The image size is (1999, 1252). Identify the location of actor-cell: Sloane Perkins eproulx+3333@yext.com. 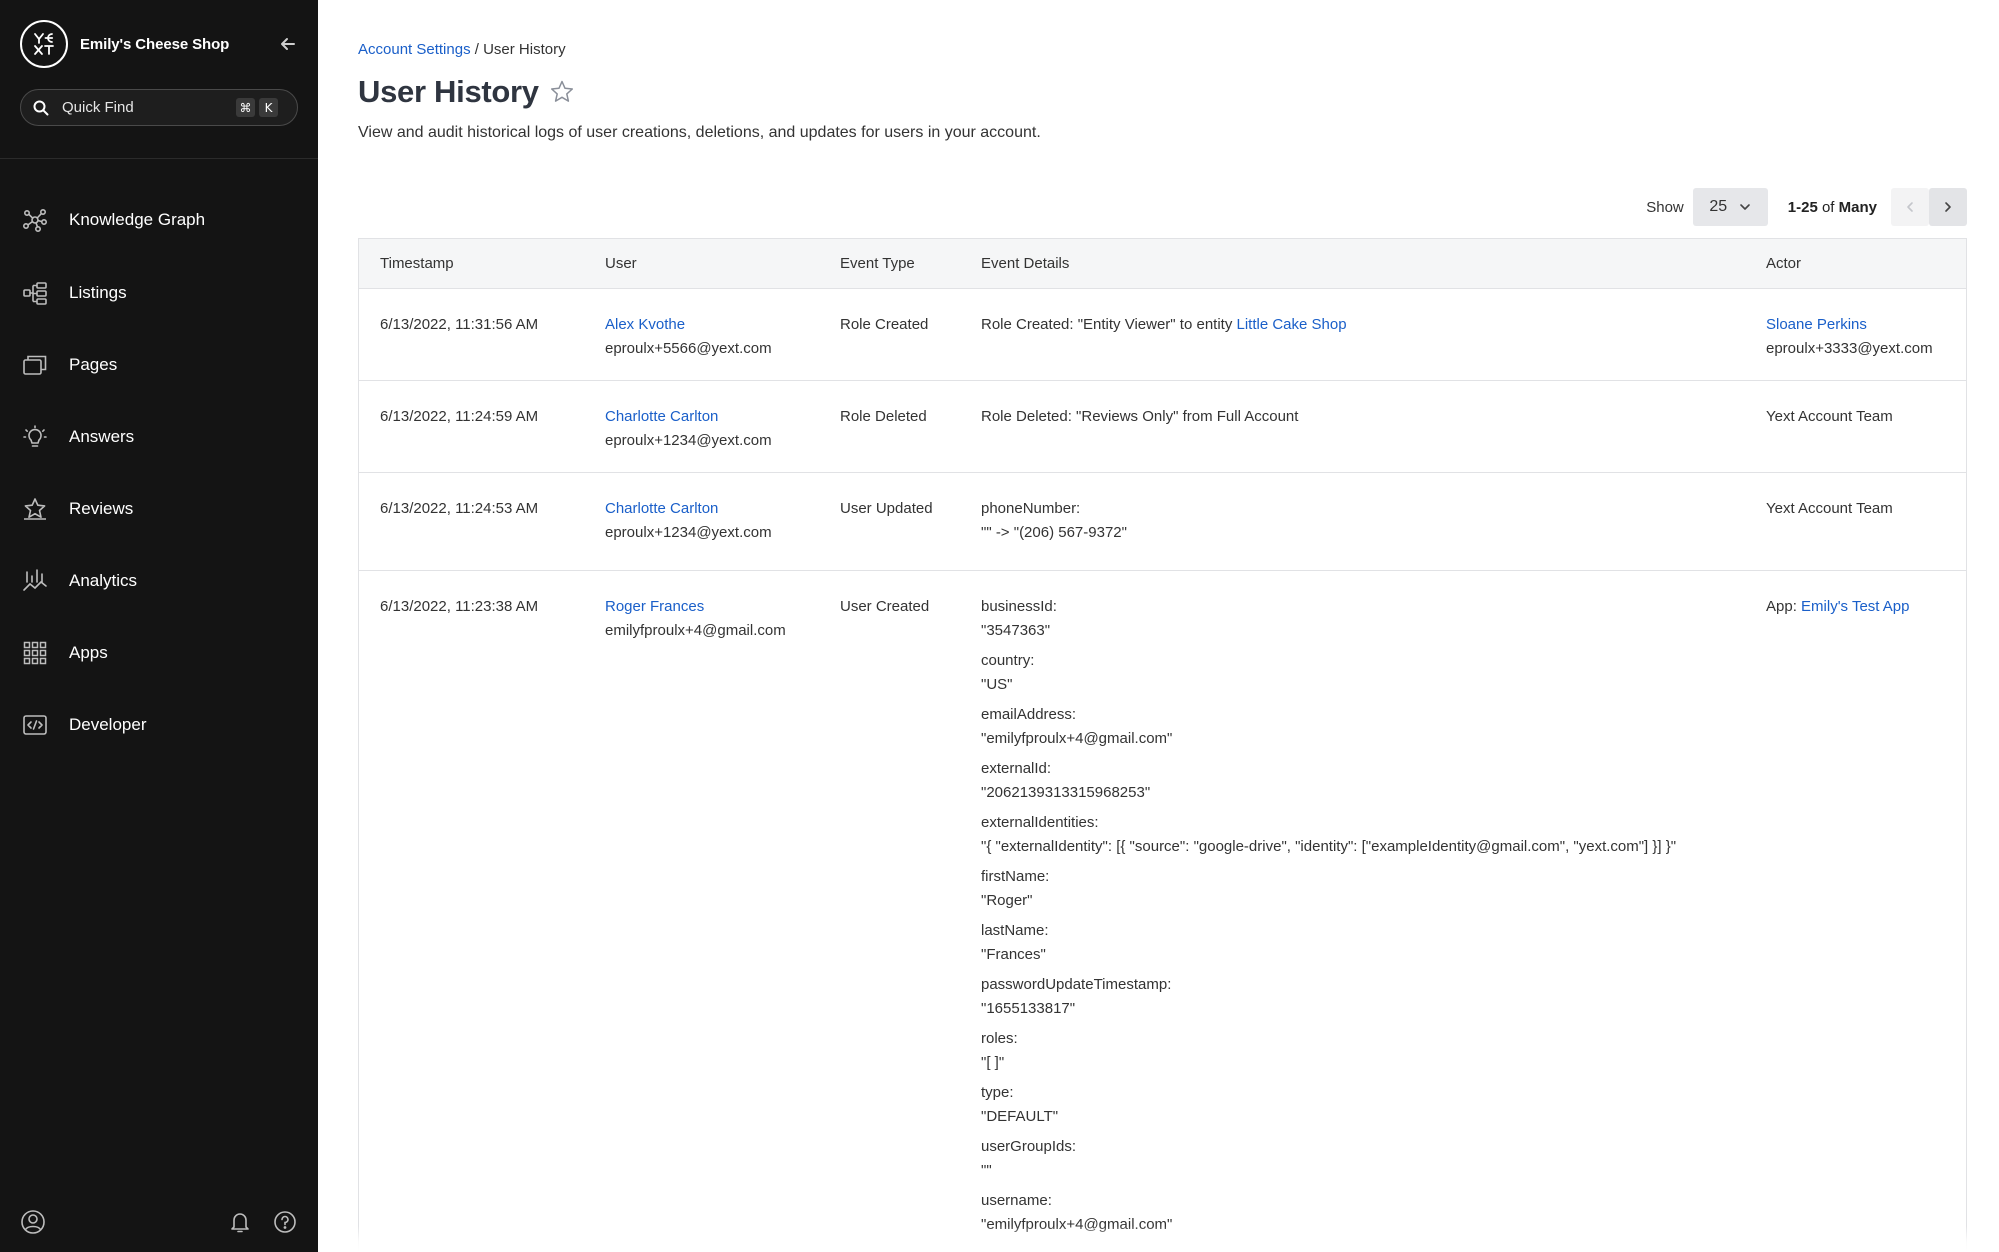
(1849, 337).